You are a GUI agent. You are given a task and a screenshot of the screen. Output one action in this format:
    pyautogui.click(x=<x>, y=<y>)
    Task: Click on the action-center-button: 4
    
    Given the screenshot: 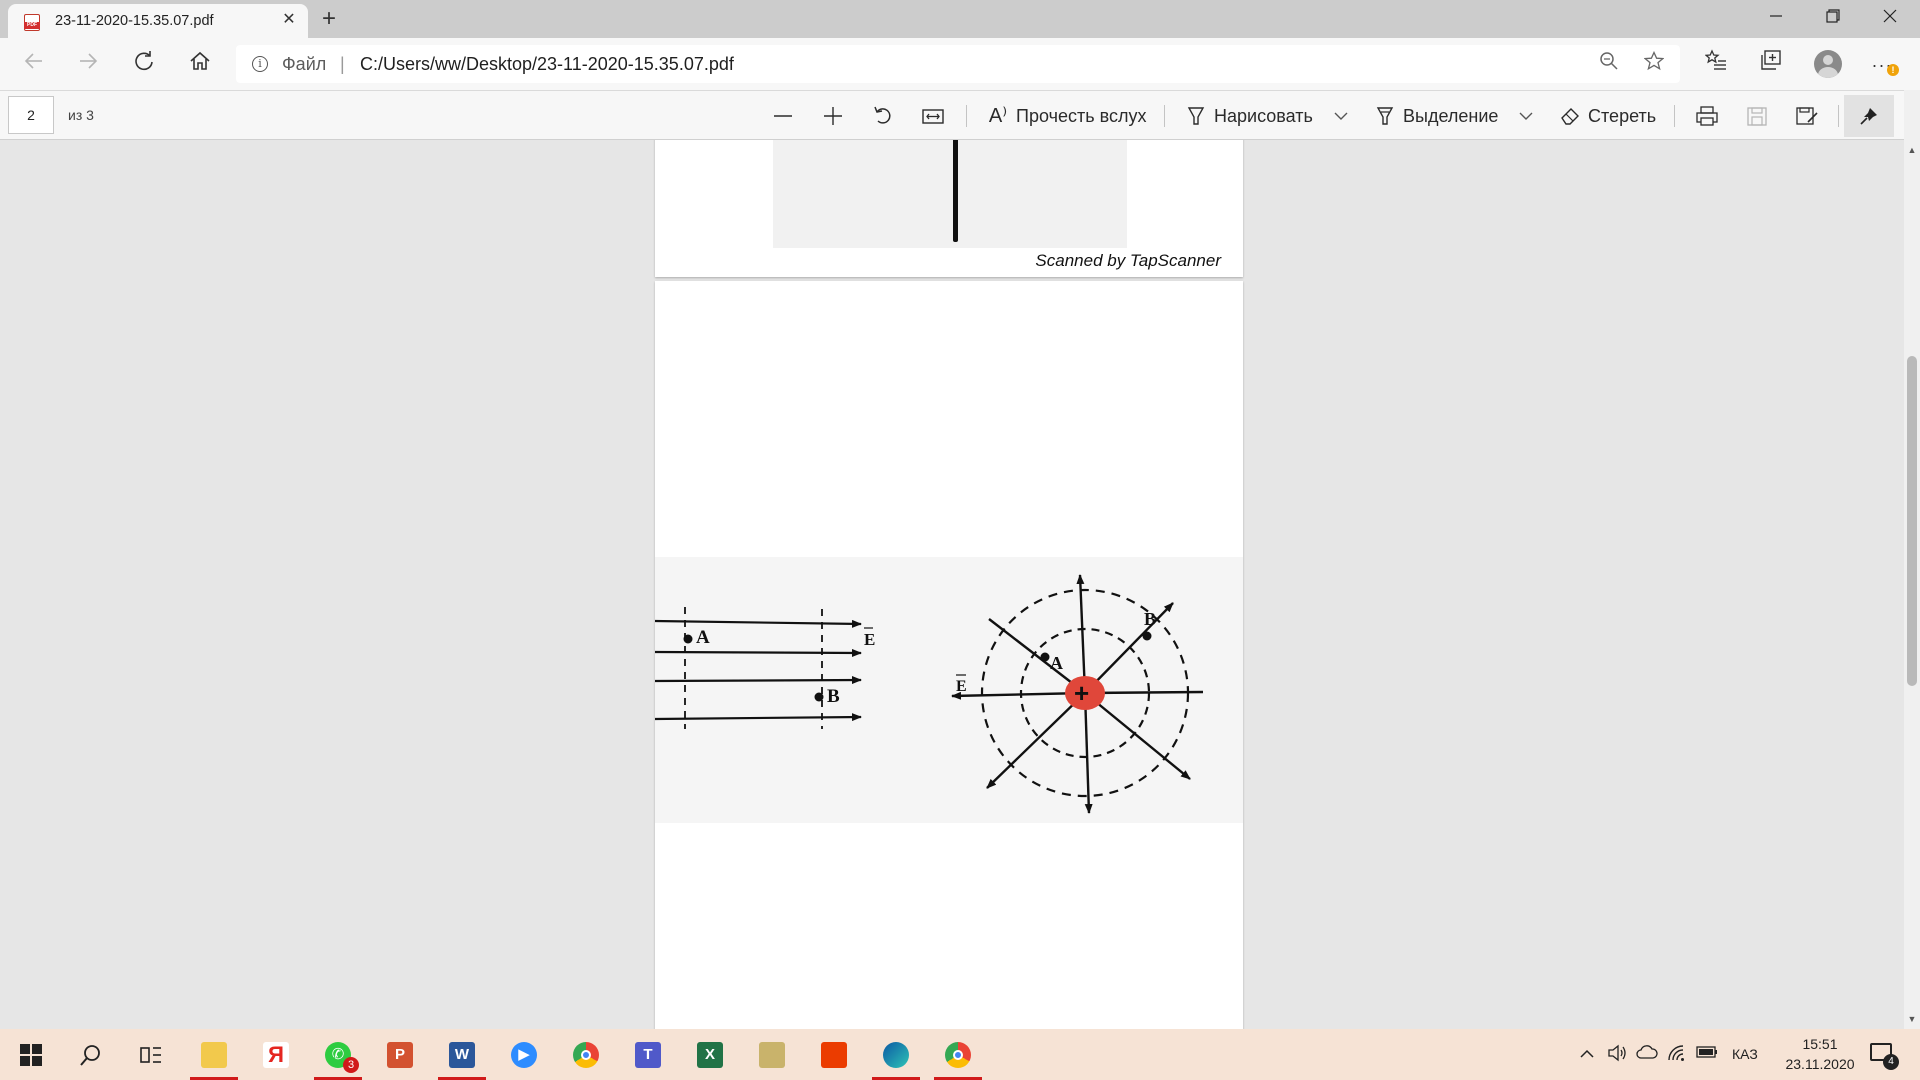 What is the action you would take?
    pyautogui.click(x=1883, y=1055)
    